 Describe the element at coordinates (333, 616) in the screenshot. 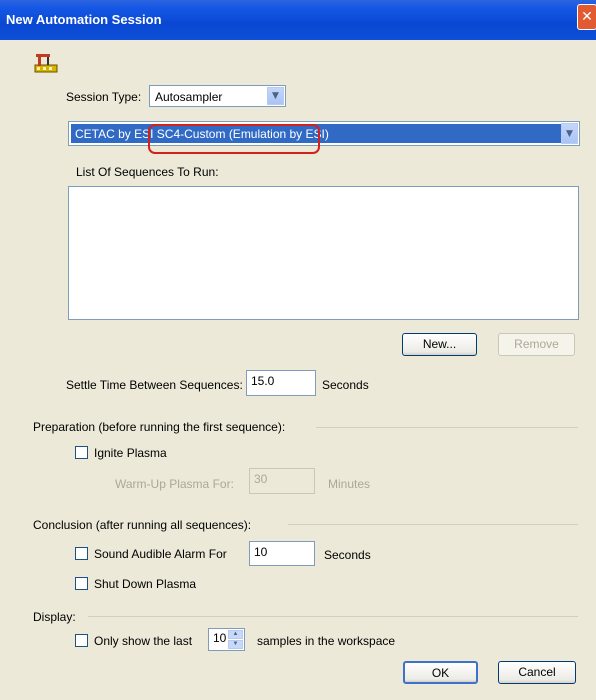

I see `display-divider` at that location.